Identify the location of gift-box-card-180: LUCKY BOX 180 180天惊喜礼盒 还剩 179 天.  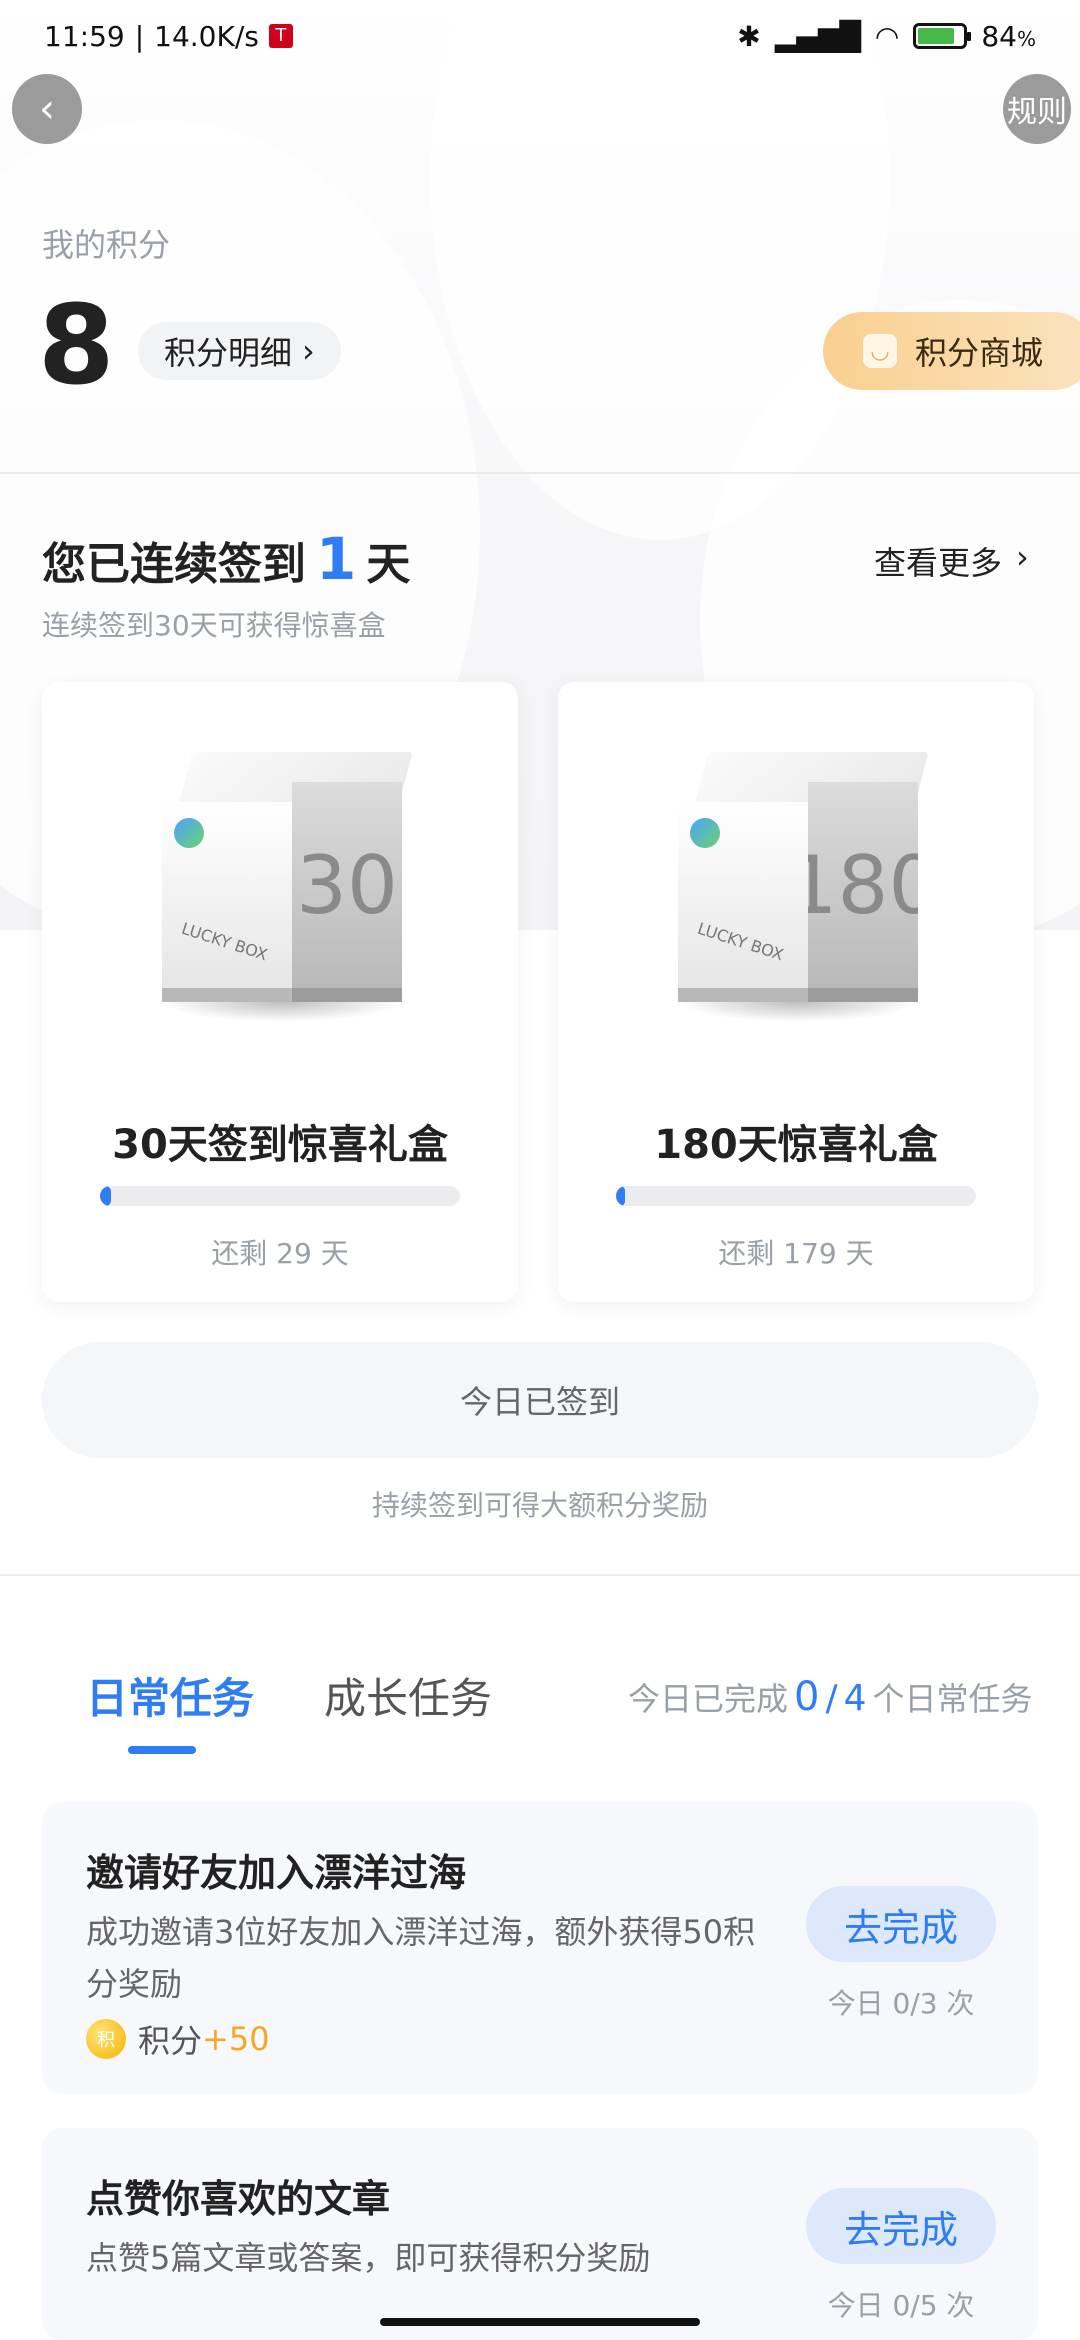
(796, 992).